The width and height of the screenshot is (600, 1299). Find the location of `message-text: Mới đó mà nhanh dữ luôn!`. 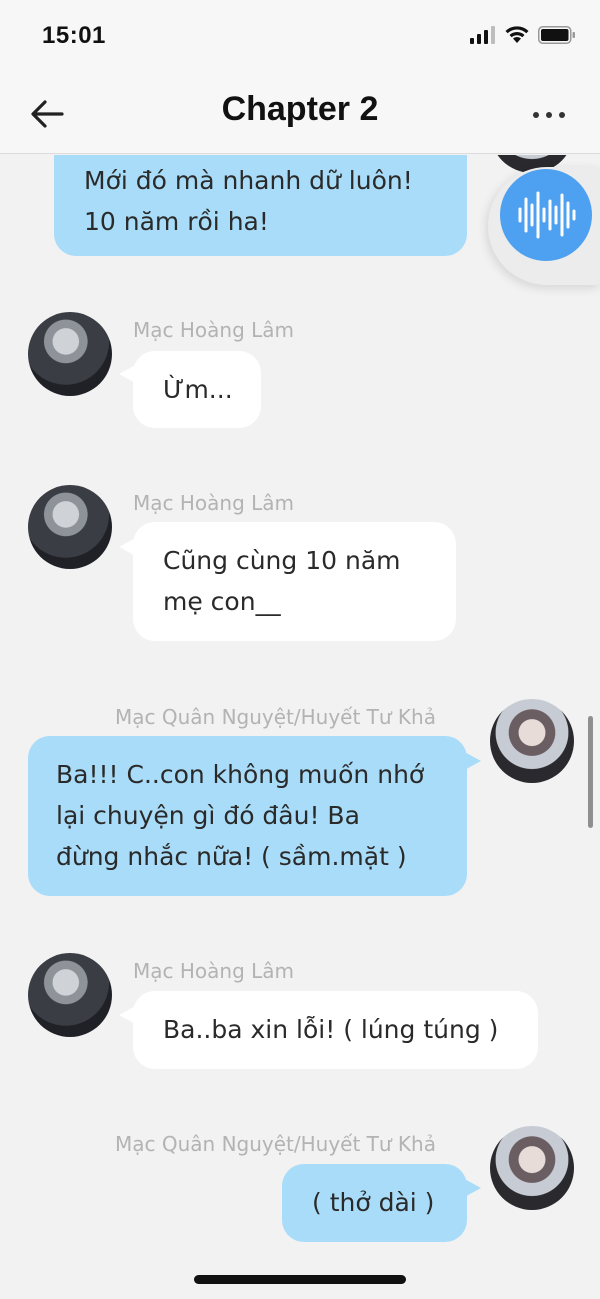

message-text: Mới đó mà nhanh dữ luôn! is located at coordinates (248, 180).